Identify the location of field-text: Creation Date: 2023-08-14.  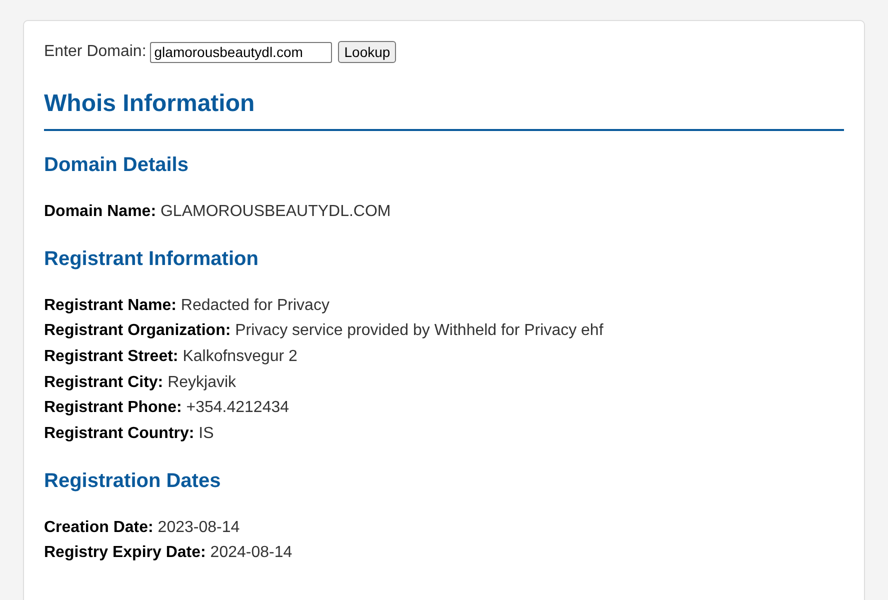
(142, 528).